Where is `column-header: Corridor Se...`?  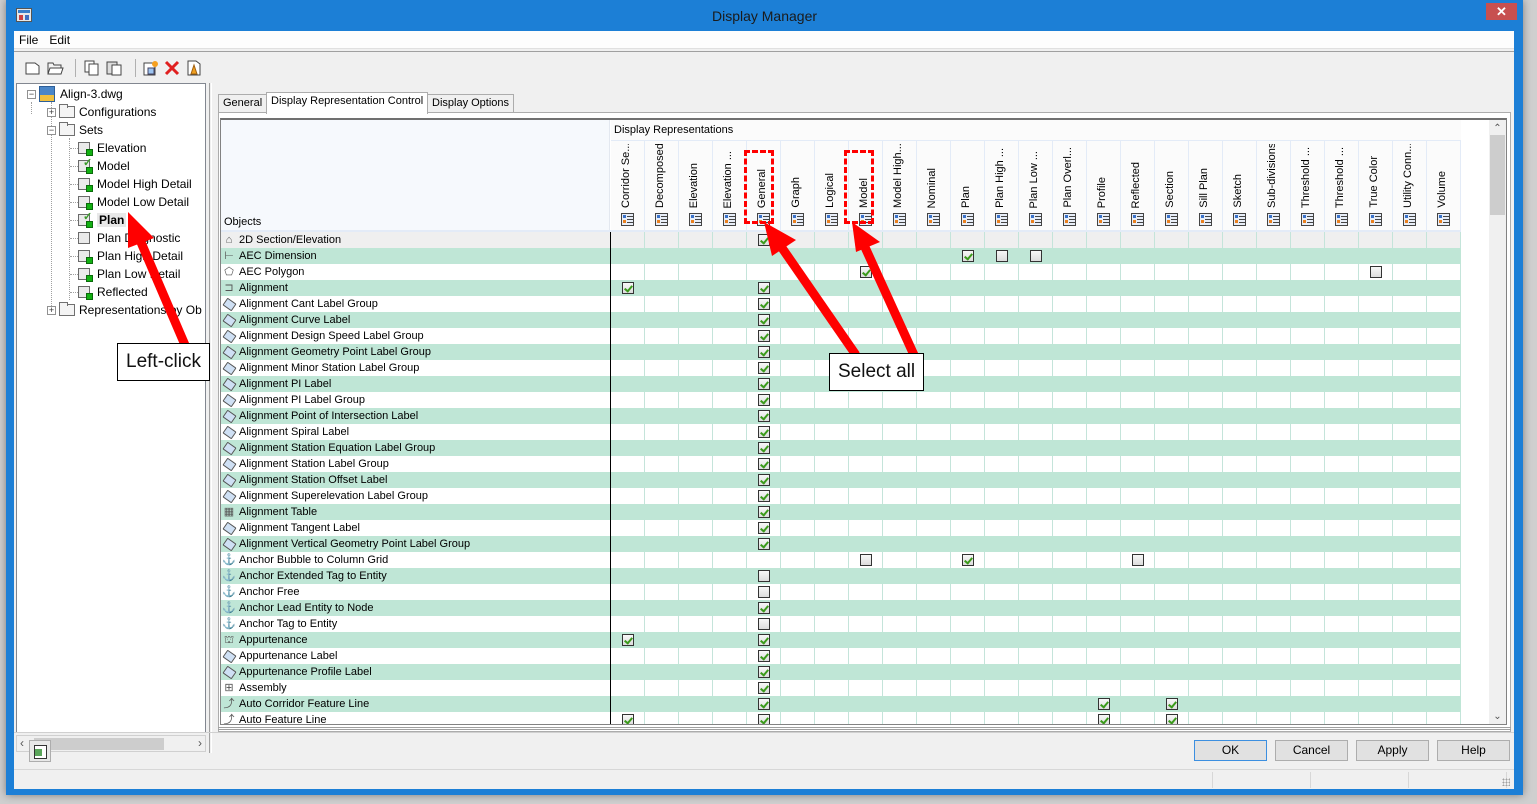 column-header: Corridor Se... is located at coordinates (628, 185).